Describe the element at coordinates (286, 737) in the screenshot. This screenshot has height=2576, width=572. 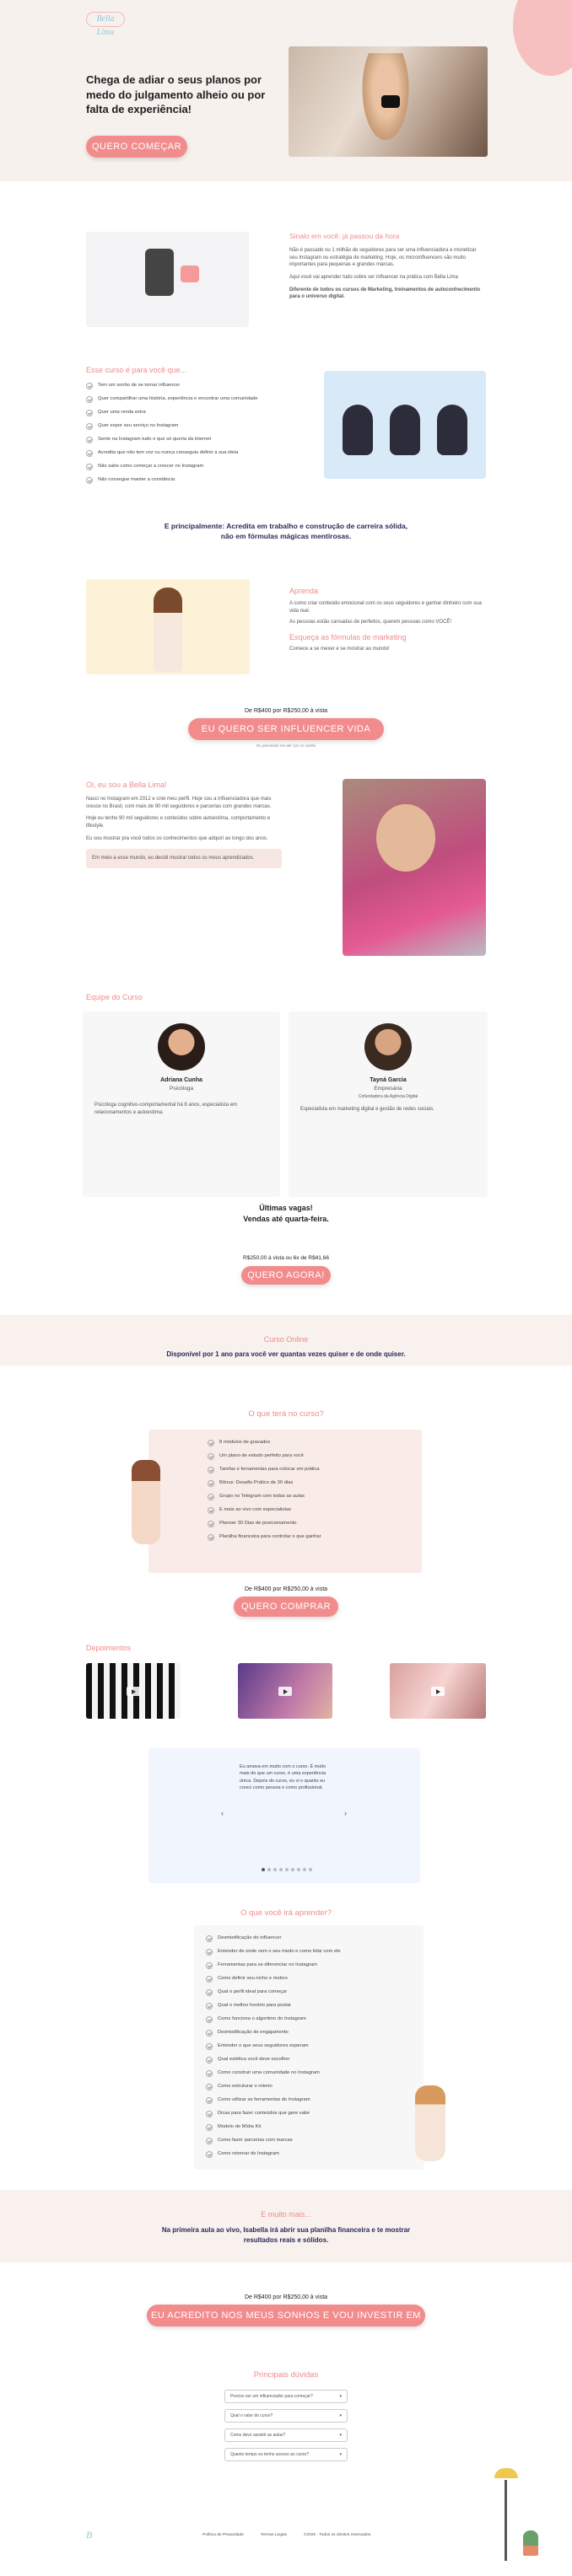
I see `become-influencer-button: EU QUERO SER INFLUENCER VIDA REAL` at that location.